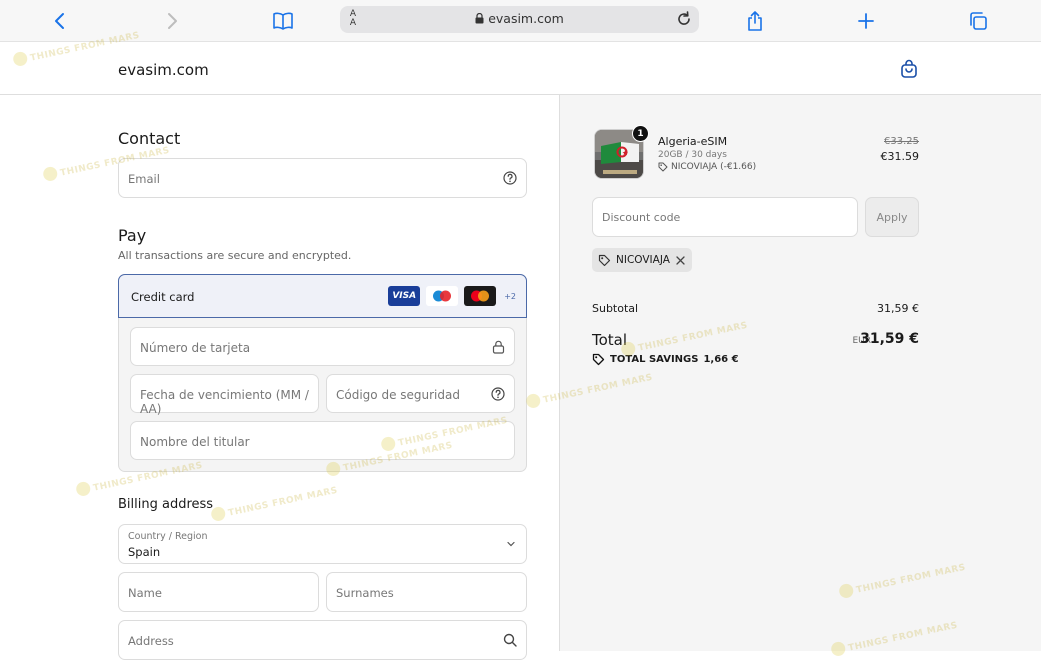 Image resolution: width=1041 pixels, height=660 pixels. Describe the element at coordinates (224, 395) in the screenshot. I see `expiry-field: Fecha de vencimiento (MM / AA)` at that location.